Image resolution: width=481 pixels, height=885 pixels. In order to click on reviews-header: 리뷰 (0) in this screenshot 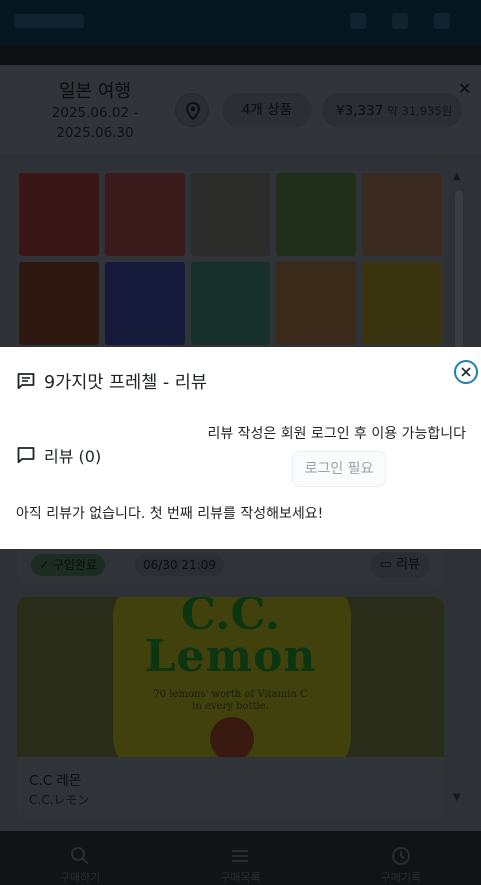, I will do `click(58, 455)`.